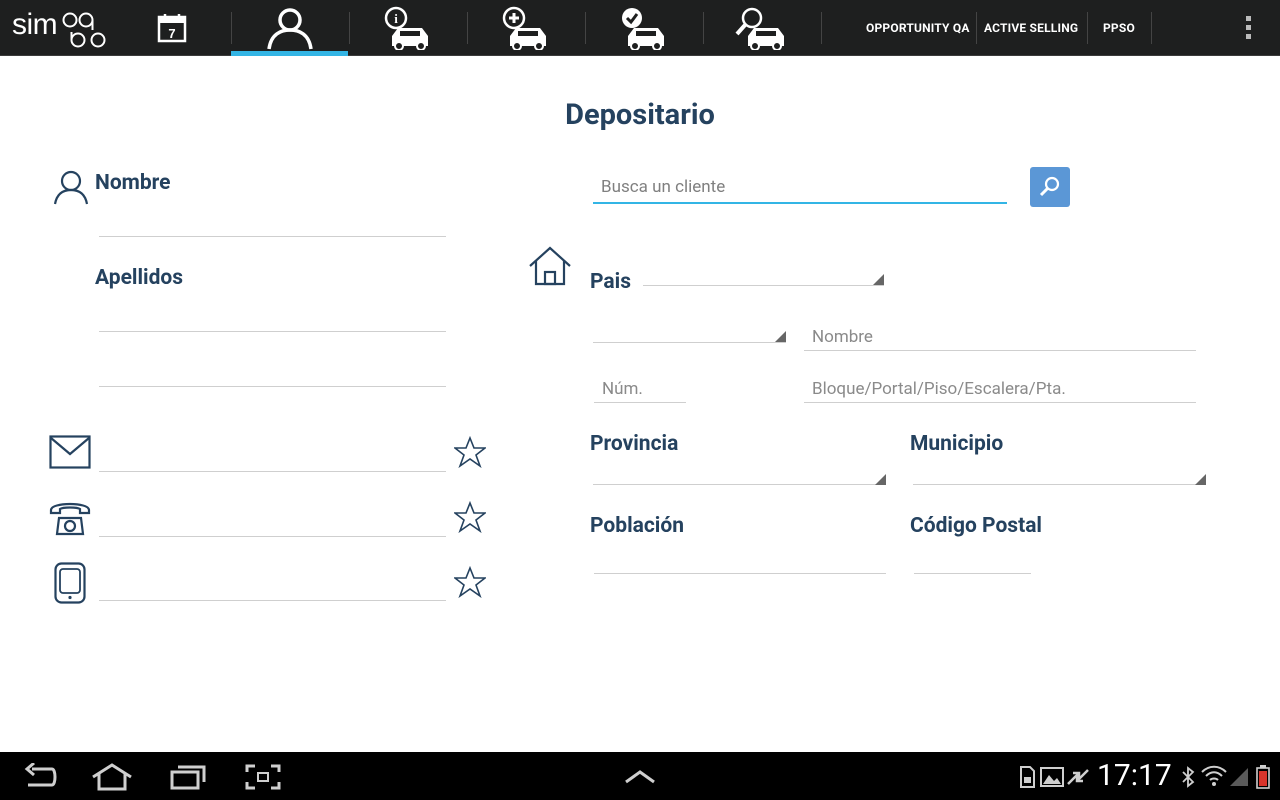 Image resolution: width=1280 pixels, height=800 pixels. Describe the element at coordinates (740, 573) in the screenshot. I see `poblacion-field` at that location.